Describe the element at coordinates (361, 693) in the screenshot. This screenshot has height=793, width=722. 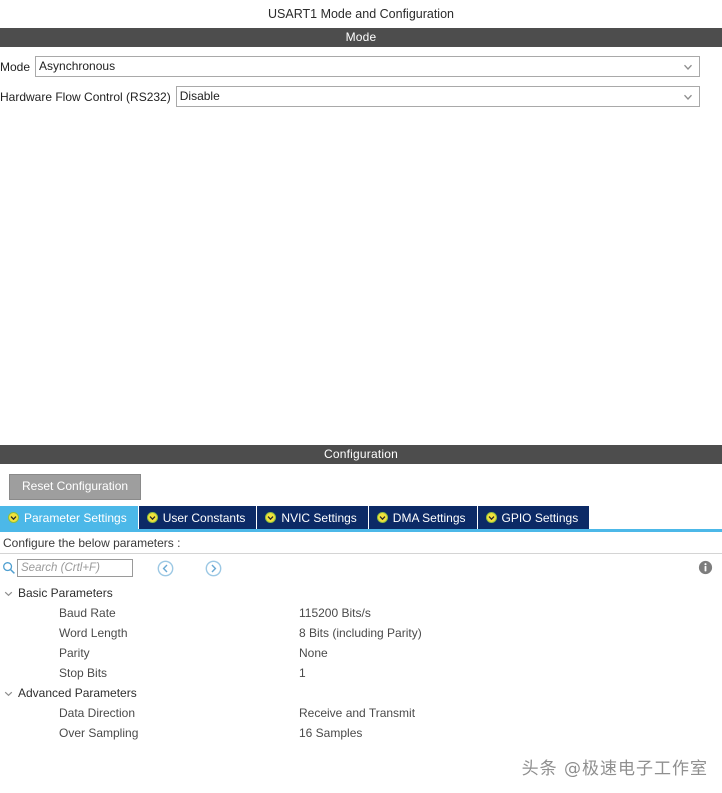
I see `tree-group-advanced-parameters: Advanced Parameters` at that location.